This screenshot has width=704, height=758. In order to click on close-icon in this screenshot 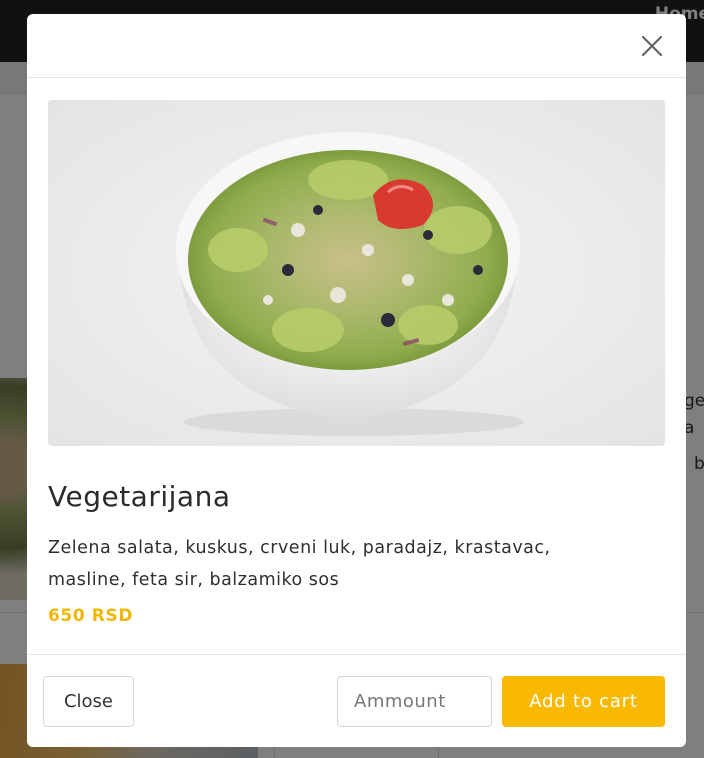, I will do `click(652, 46)`.